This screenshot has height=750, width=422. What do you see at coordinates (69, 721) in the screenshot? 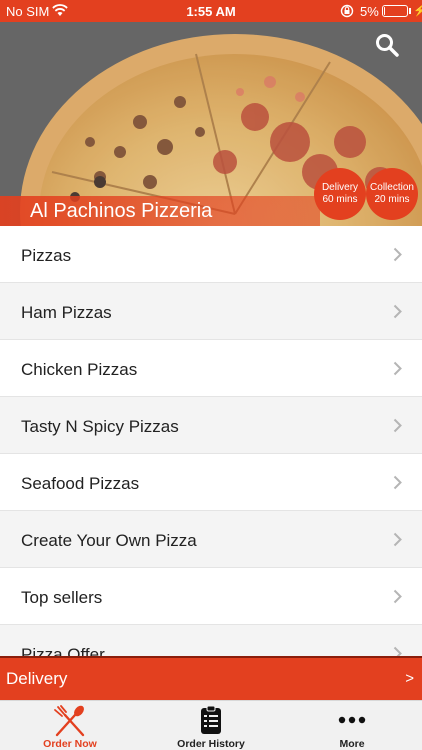
I see `fork-knife-icon` at bounding box center [69, 721].